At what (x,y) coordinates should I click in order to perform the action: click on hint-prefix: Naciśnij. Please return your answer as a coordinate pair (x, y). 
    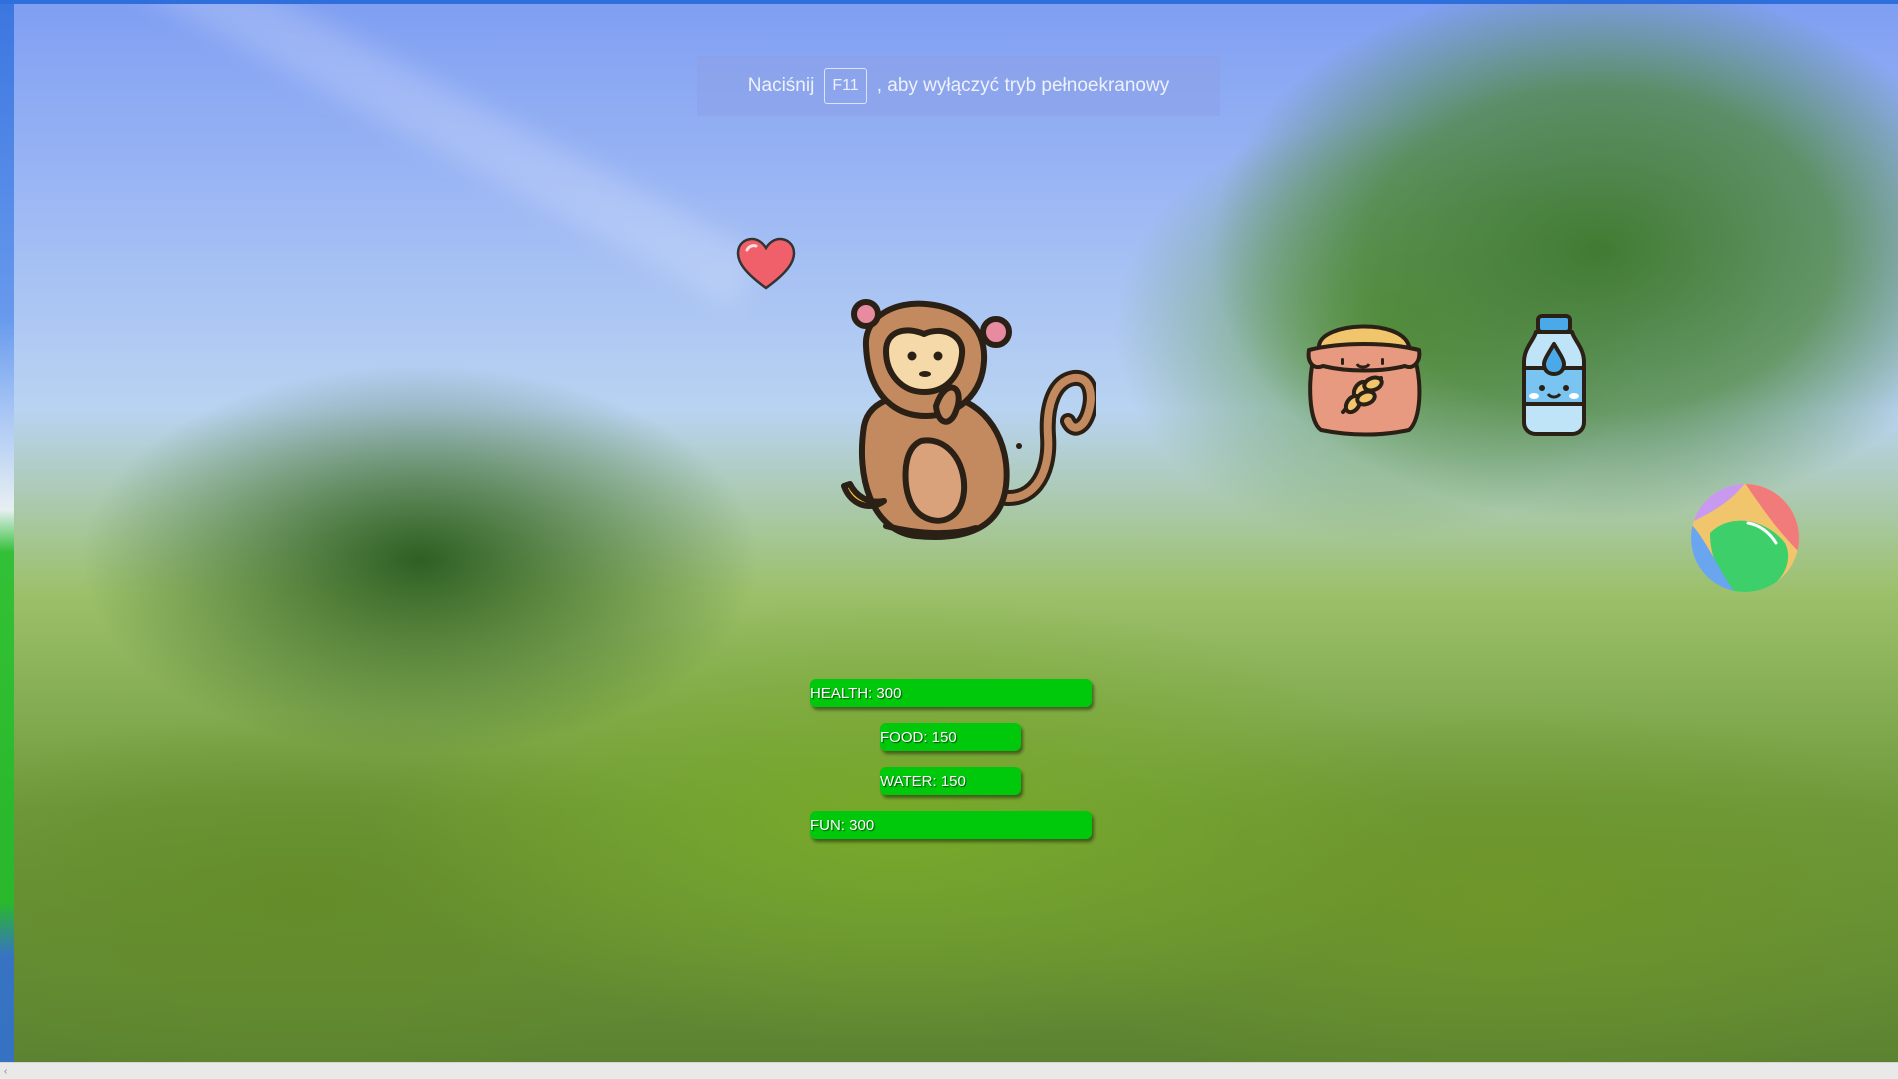
    Looking at the image, I should click on (781, 85).